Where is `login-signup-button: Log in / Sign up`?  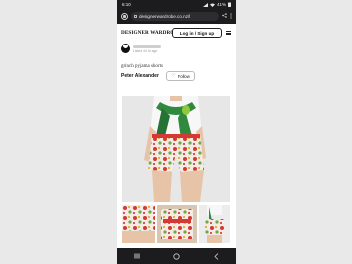 login-signup-button: Log in / Sign up is located at coordinates (197, 33).